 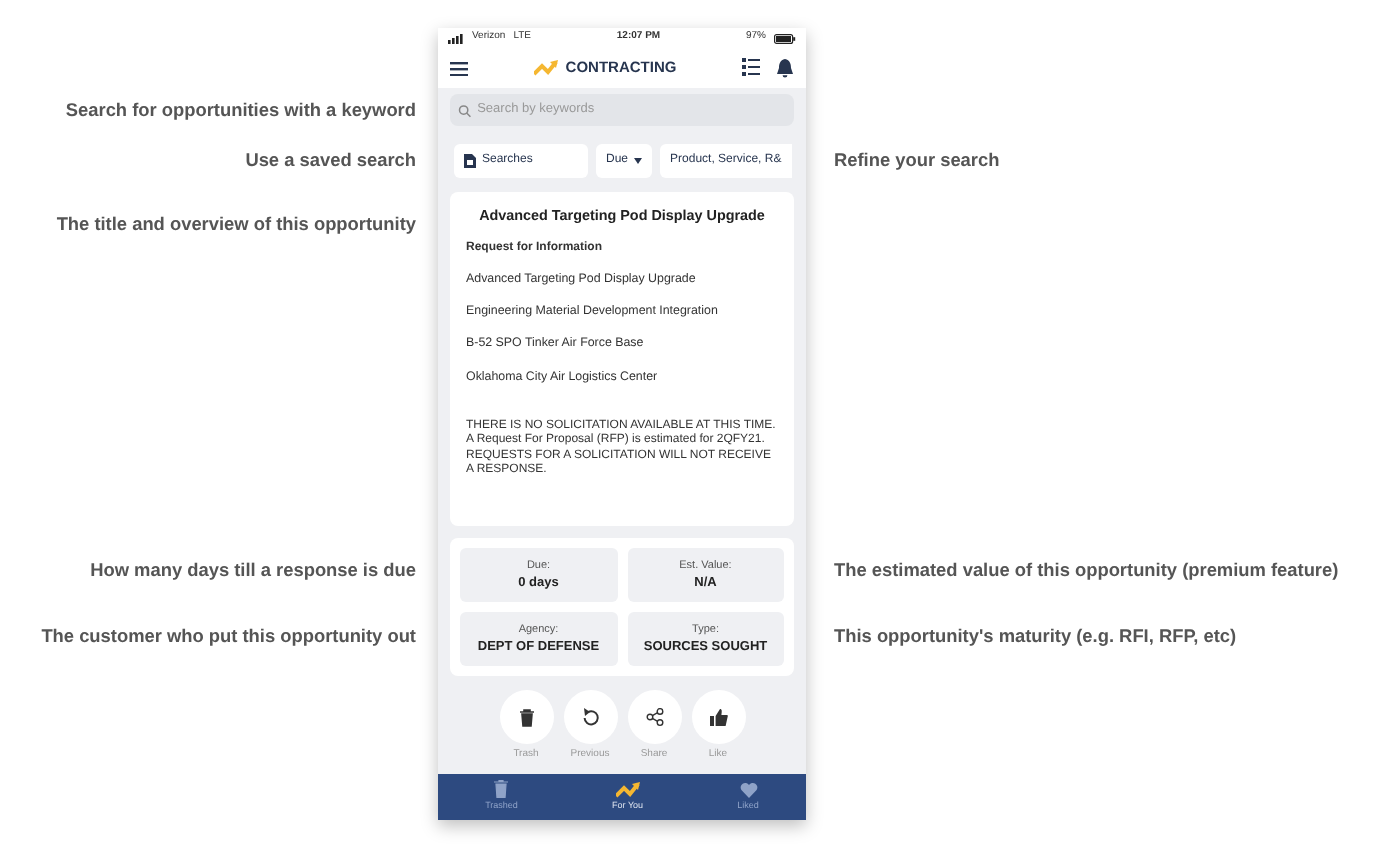 What do you see at coordinates (784, 38) in the screenshot?
I see `battery-icon` at bounding box center [784, 38].